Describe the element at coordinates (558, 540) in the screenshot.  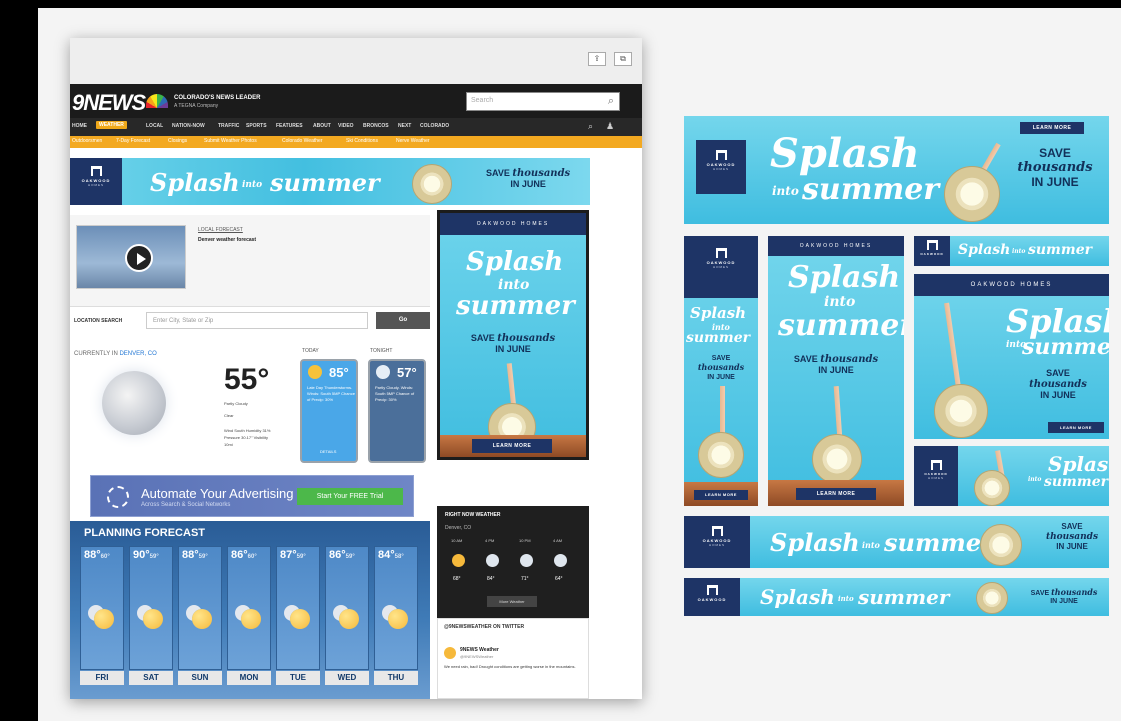
I see `hour-label: 4 AM` at that location.